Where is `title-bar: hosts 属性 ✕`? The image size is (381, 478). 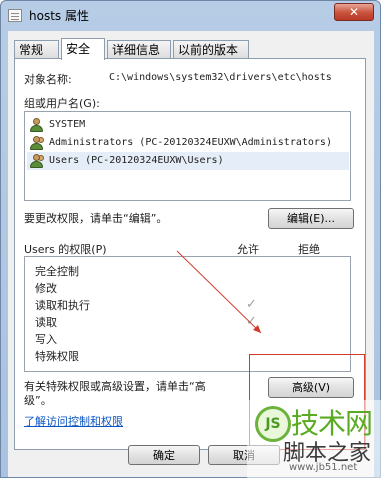 title-bar: hosts 属性 ✕ is located at coordinates (190, 15).